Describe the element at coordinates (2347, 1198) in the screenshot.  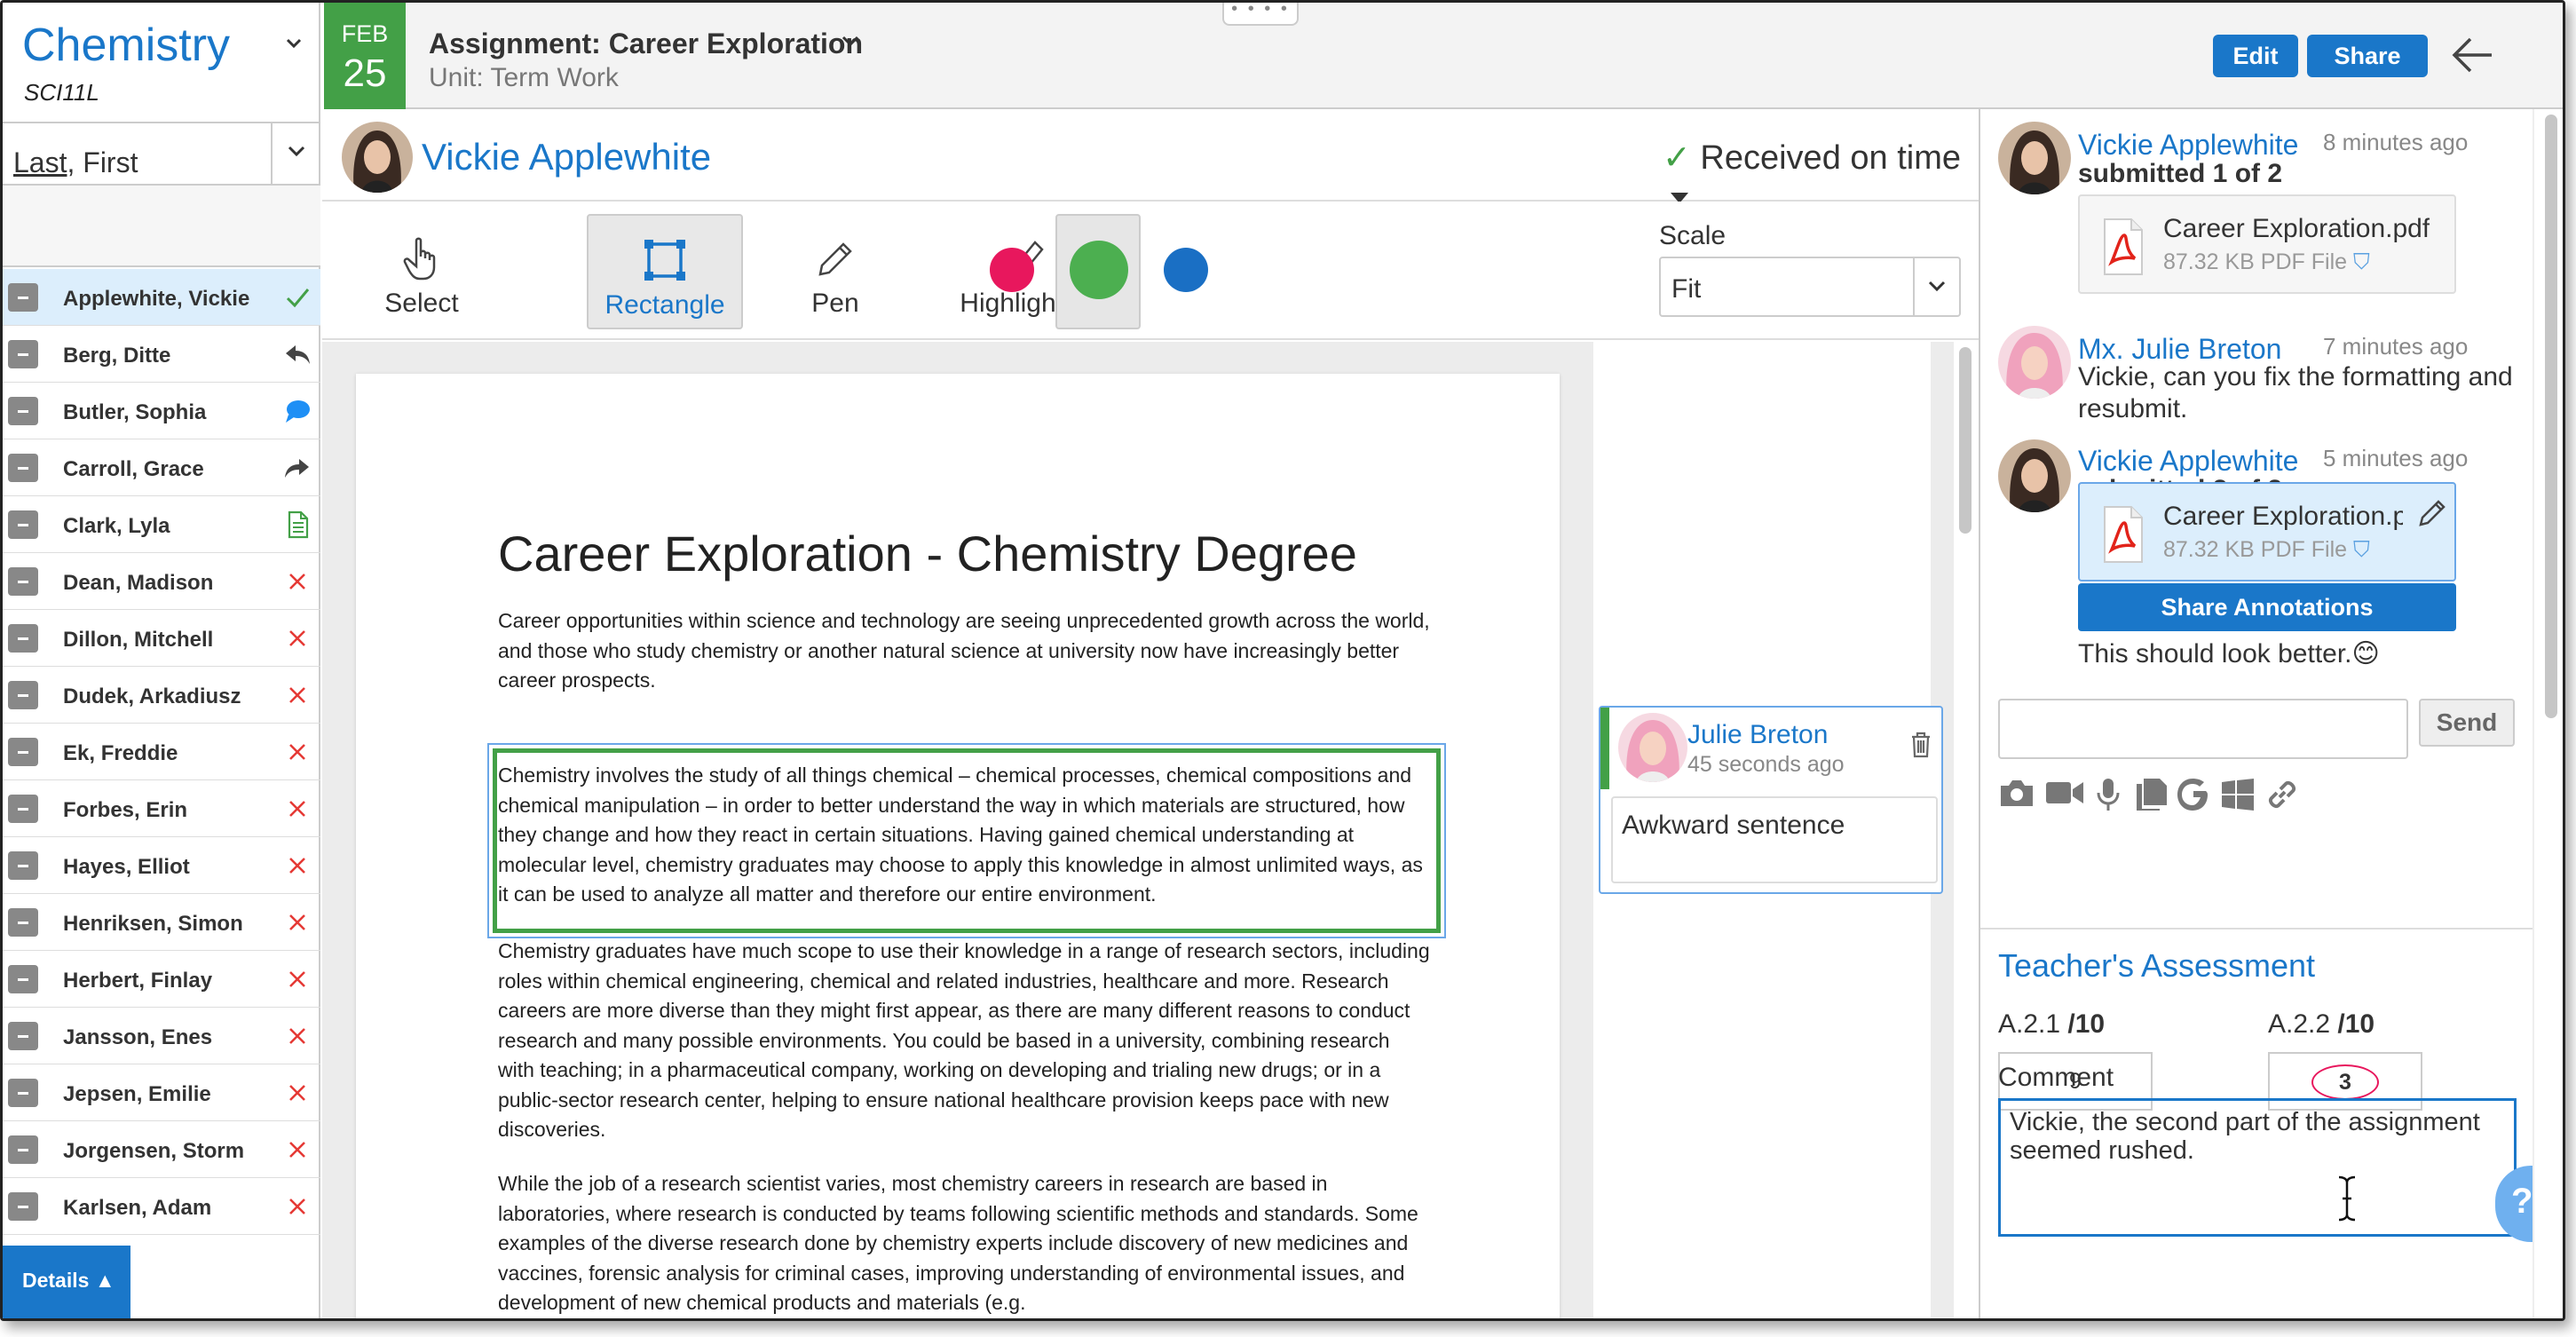
I see `text-cursor-icon` at that location.